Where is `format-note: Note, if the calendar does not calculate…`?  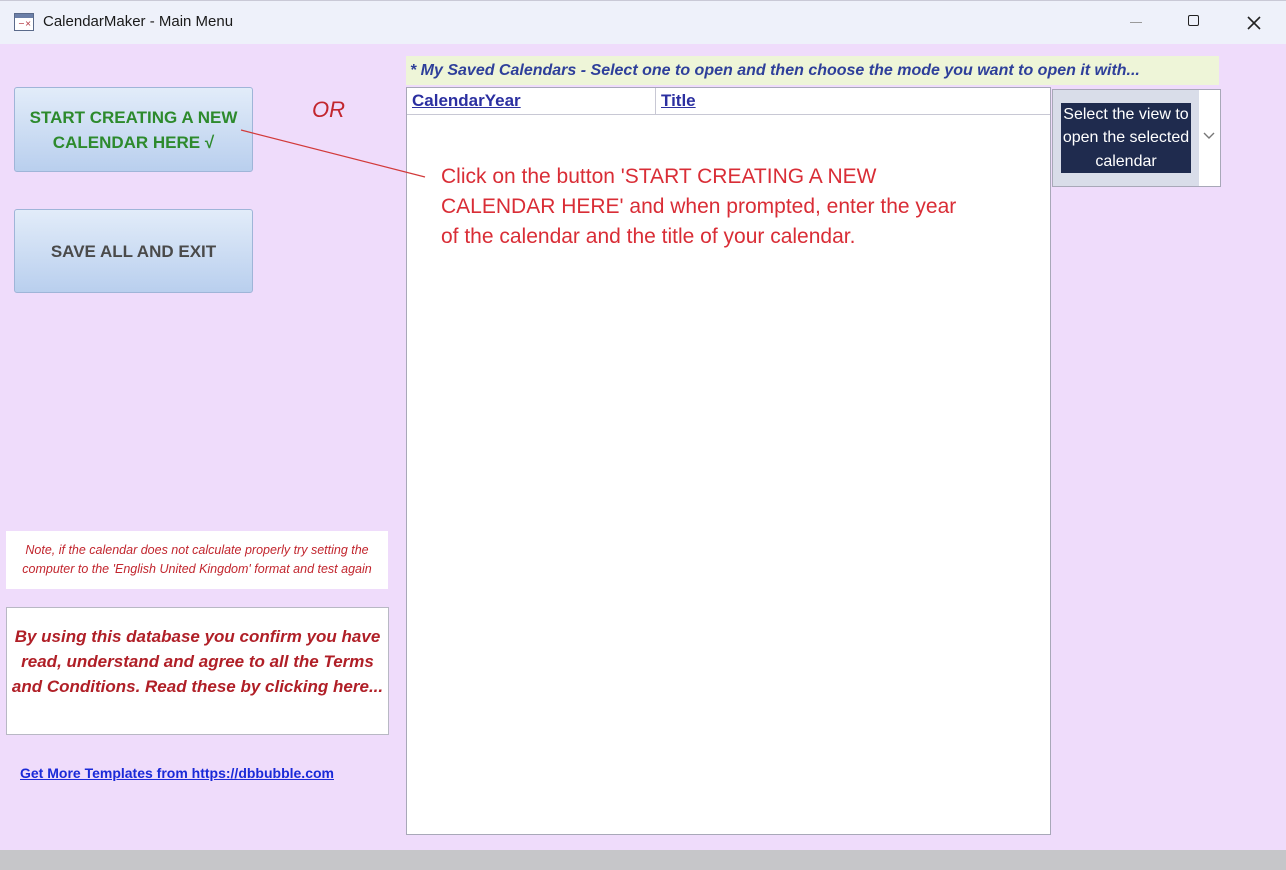 format-note: Note, if the calendar does not calculate… is located at coordinates (197, 560).